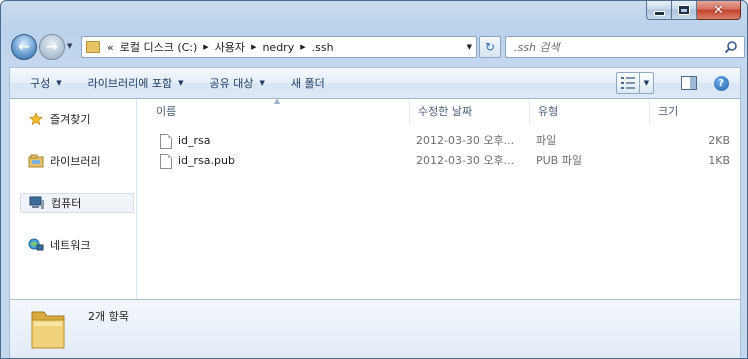 This screenshot has height=359, width=748. Describe the element at coordinates (110, 47) in the screenshot. I see `breadcrumb-overflow: «` at that location.